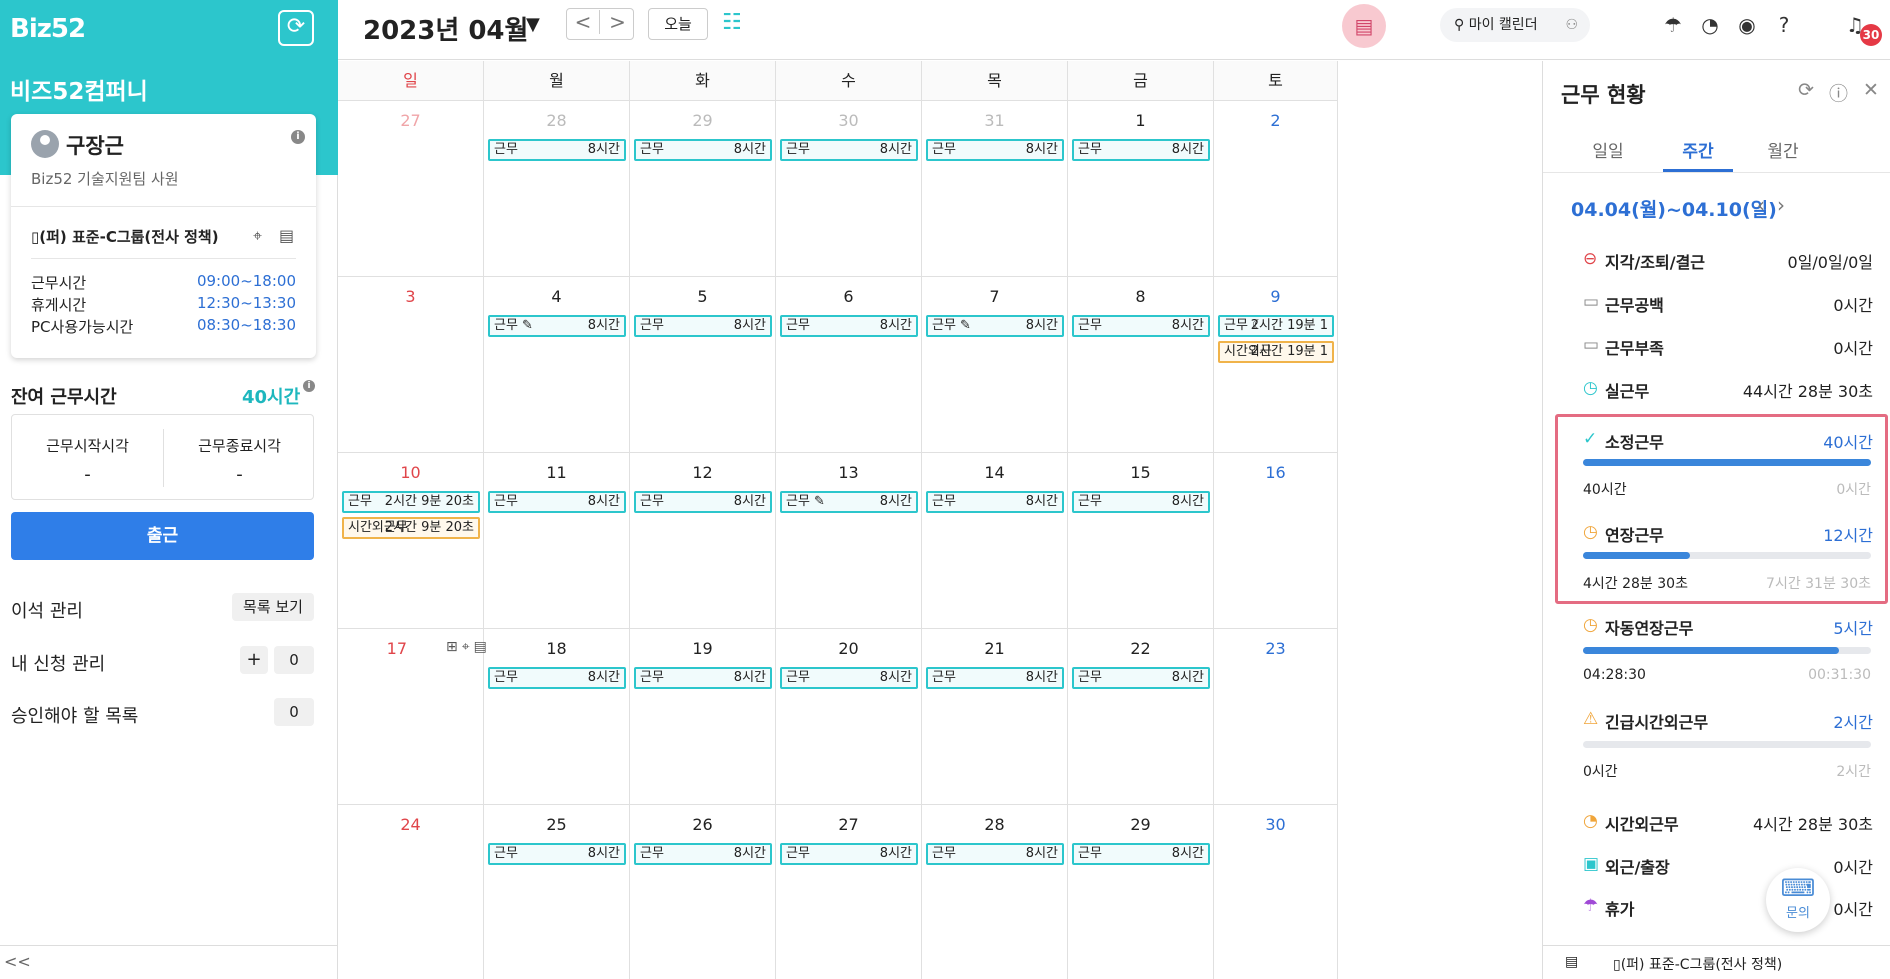  Describe the element at coordinates (411, 541) in the screenshot. I see `calendar-day: 10 근무 2시간 9분 20초 시간외근무 2시간 9분 20초` at that location.